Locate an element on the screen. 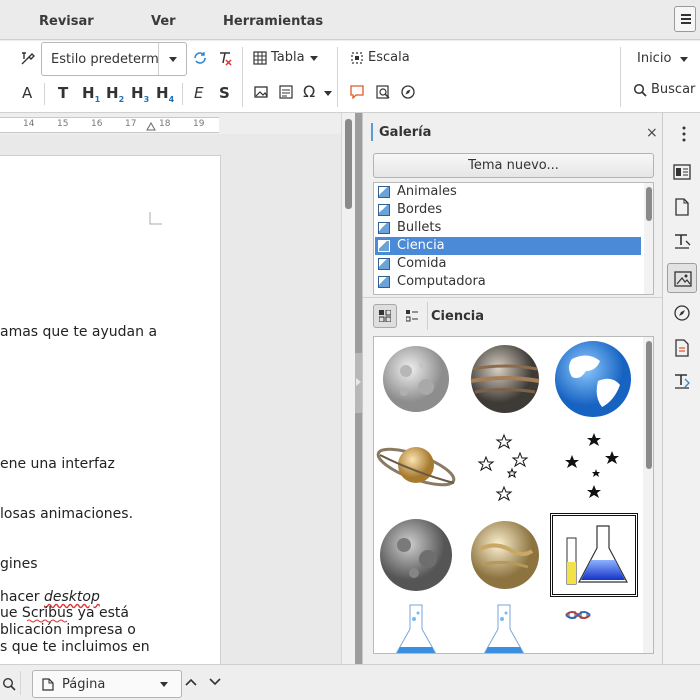  heading-3-sub: 3 is located at coordinates (146, 99).